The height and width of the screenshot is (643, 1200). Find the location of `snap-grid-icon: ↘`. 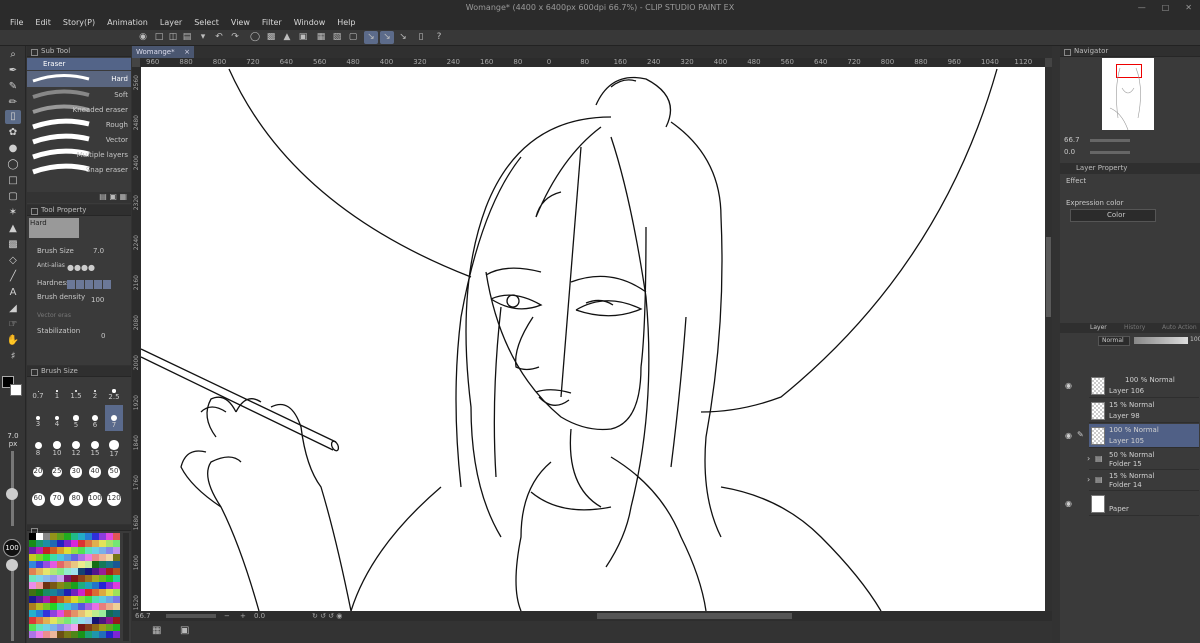

snap-grid-icon: ↘ is located at coordinates (403, 37).